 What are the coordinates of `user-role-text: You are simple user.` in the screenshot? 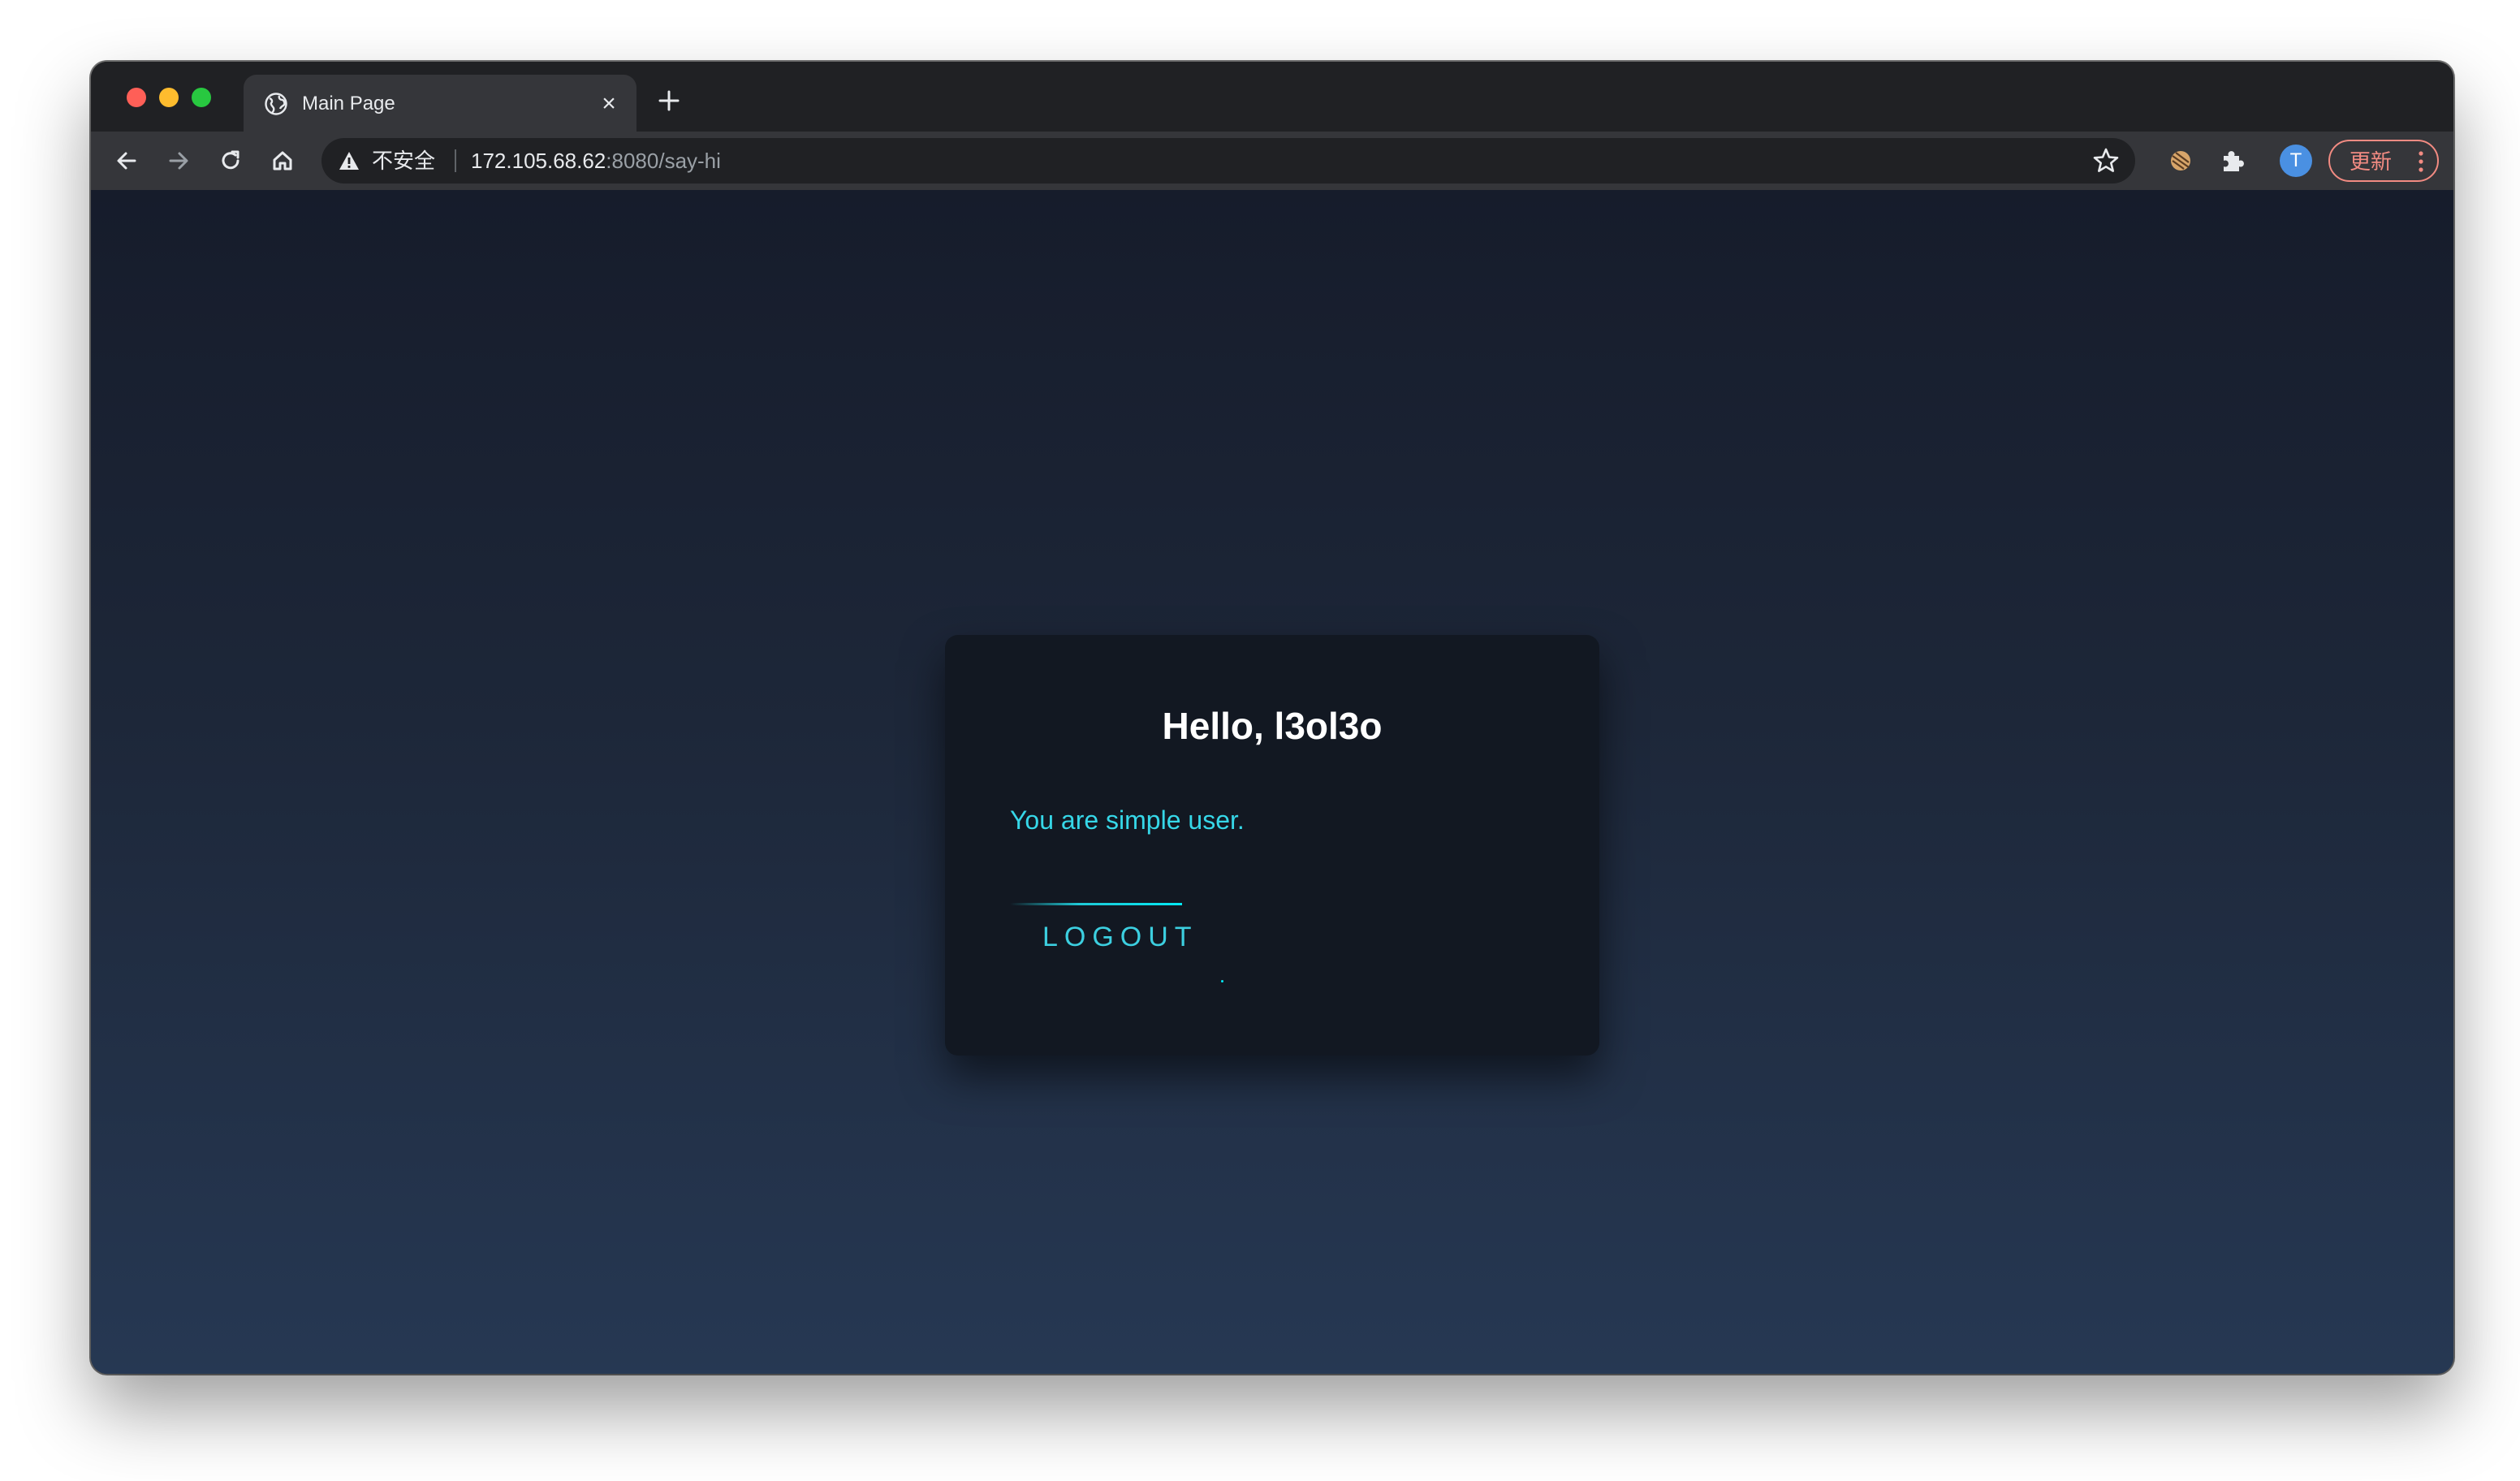 It's located at (1127, 820).